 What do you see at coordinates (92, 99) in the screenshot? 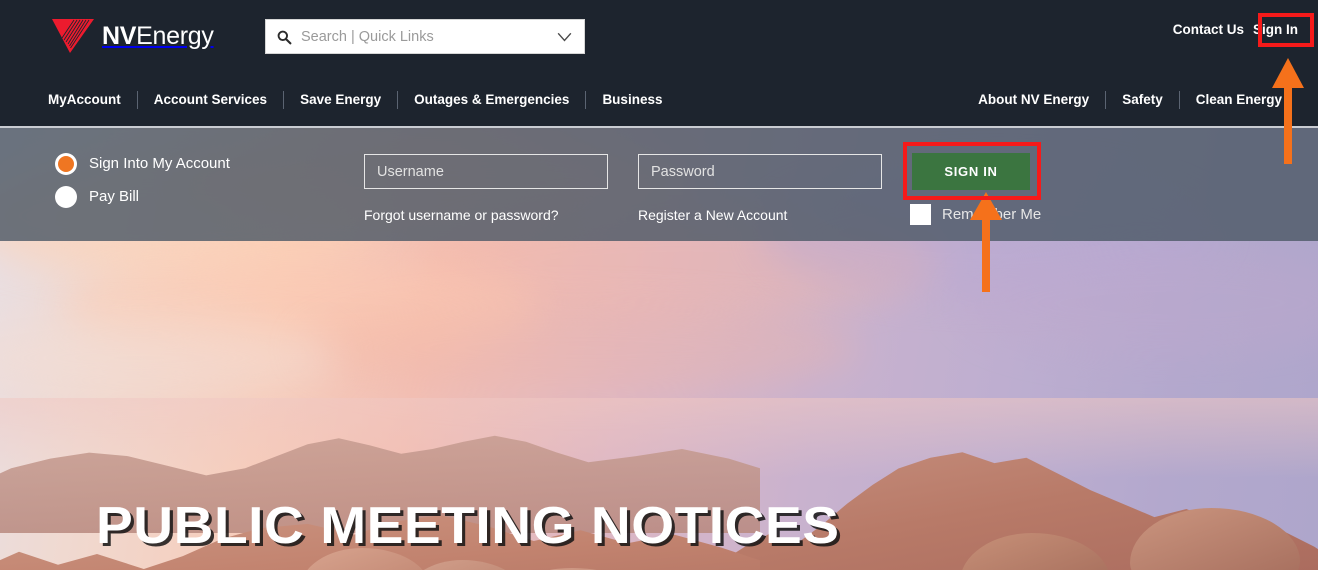
I see `nav-item-myaccount: MyAccount` at bounding box center [92, 99].